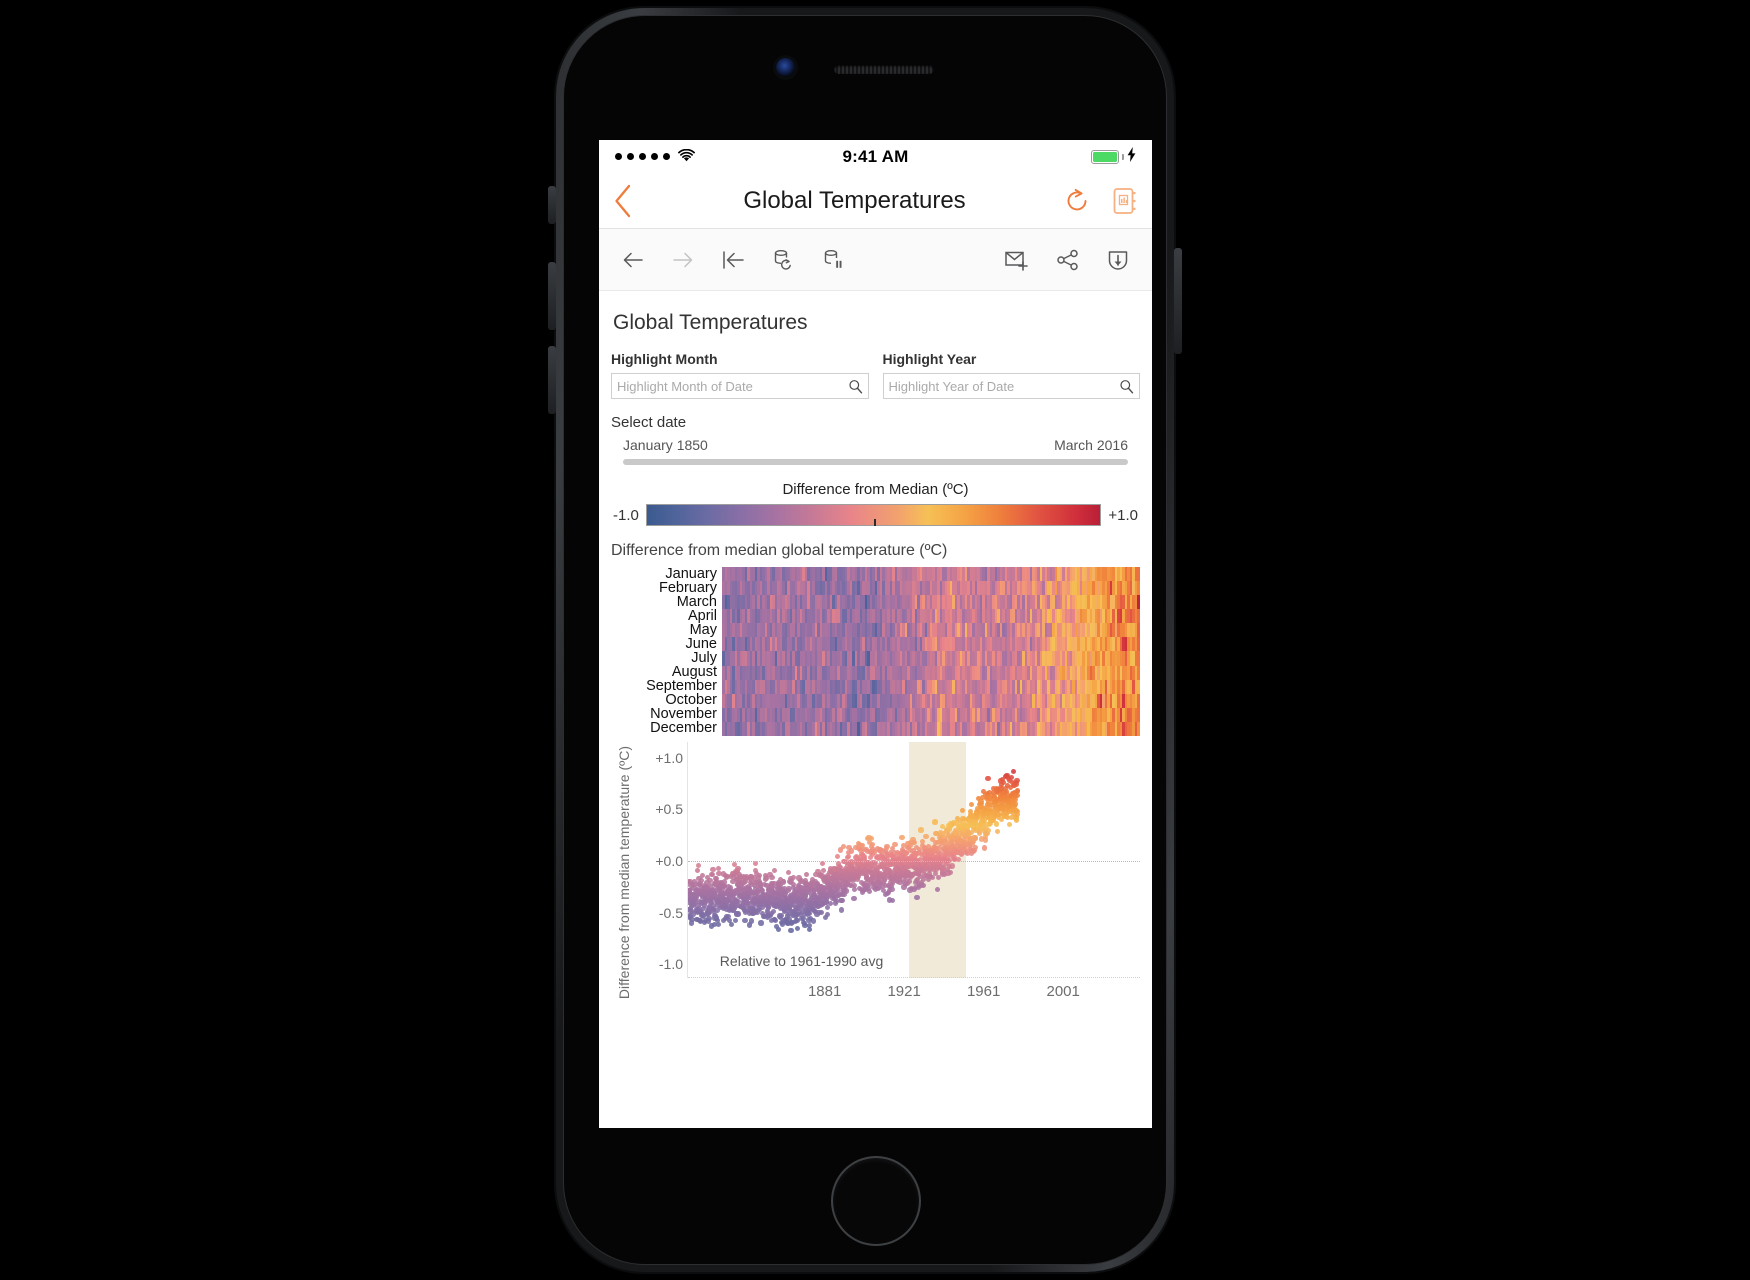  Describe the element at coordinates (552, 205) in the screenshot. I see `silent-switch` at that location.